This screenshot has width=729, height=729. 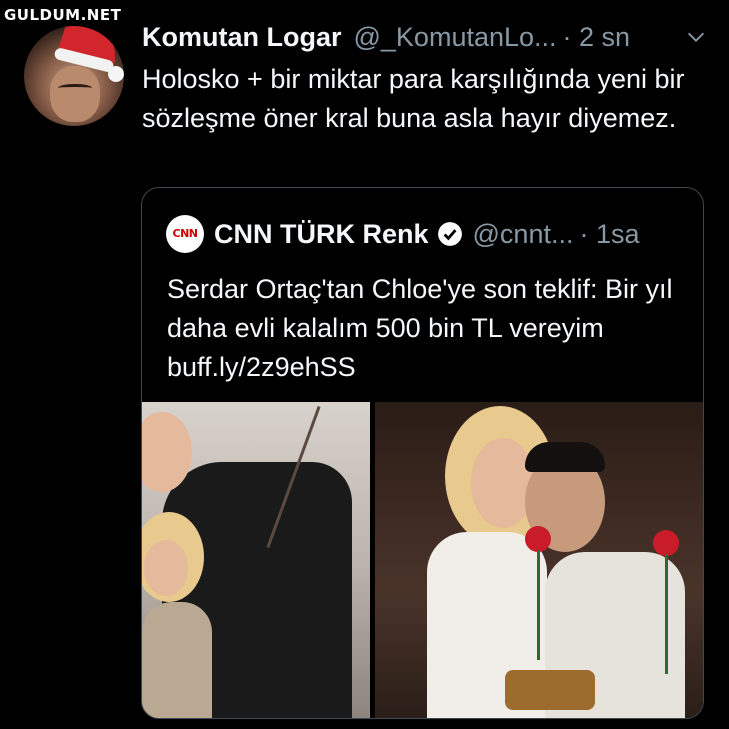 What do you see at coordinates (256, 560) in the screenshot?
I see `media-image-left` at bounding box center [256, 560].